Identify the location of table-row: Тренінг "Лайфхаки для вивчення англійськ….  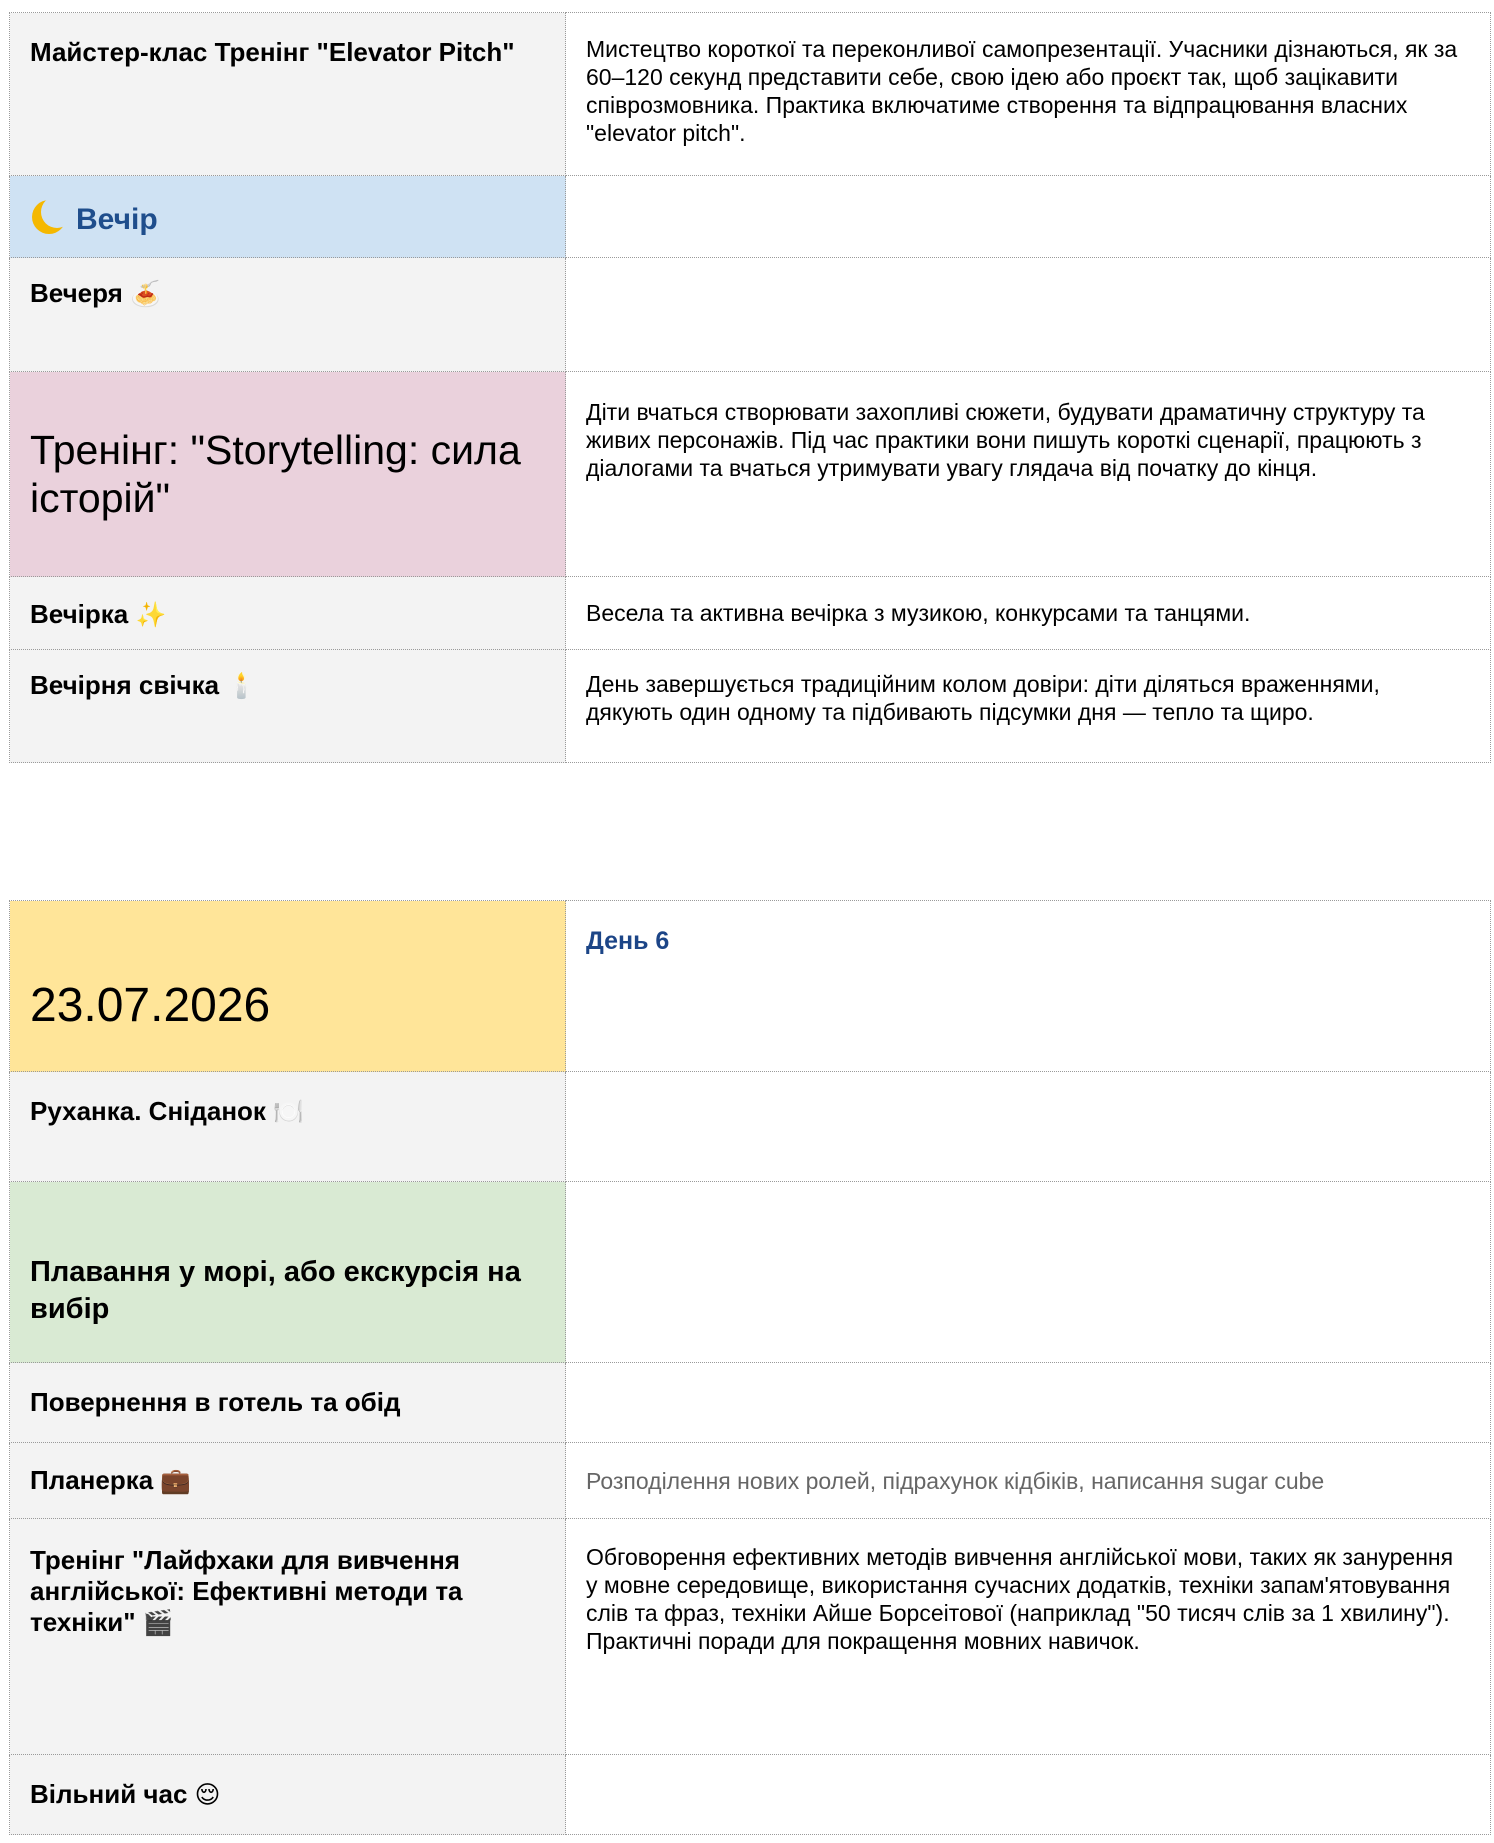
(750, 1636).